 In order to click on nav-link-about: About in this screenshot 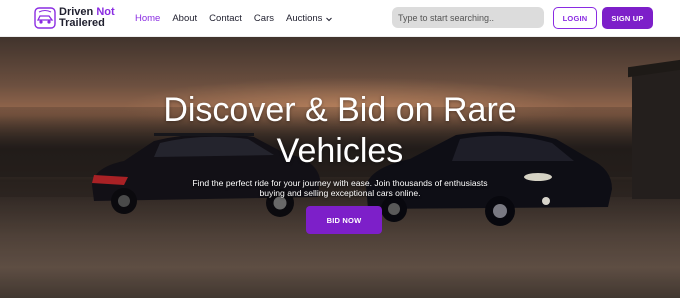, I will do `click(184, 19)`.